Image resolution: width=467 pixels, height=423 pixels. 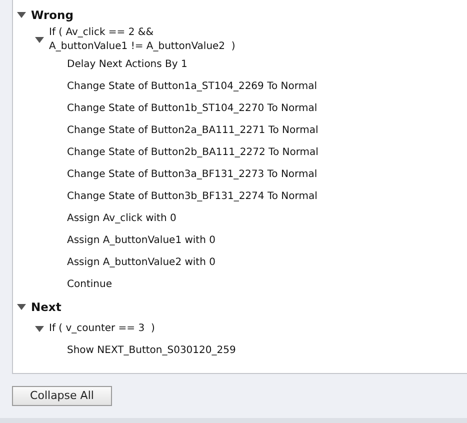 I want to click on action-label: Show NEXT_Button_S030120_259, so click(x=151, y=351).